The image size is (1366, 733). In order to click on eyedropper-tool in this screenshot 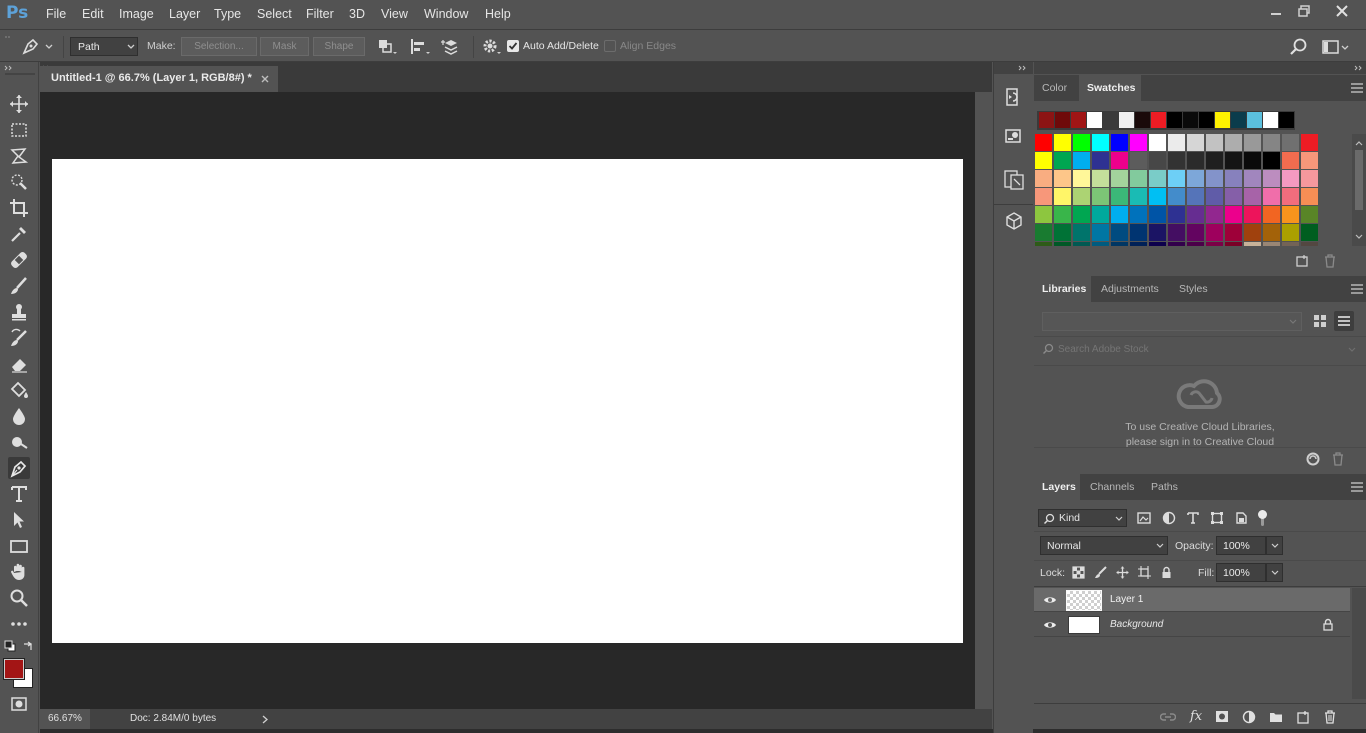, I will do `click(19, 234)`.